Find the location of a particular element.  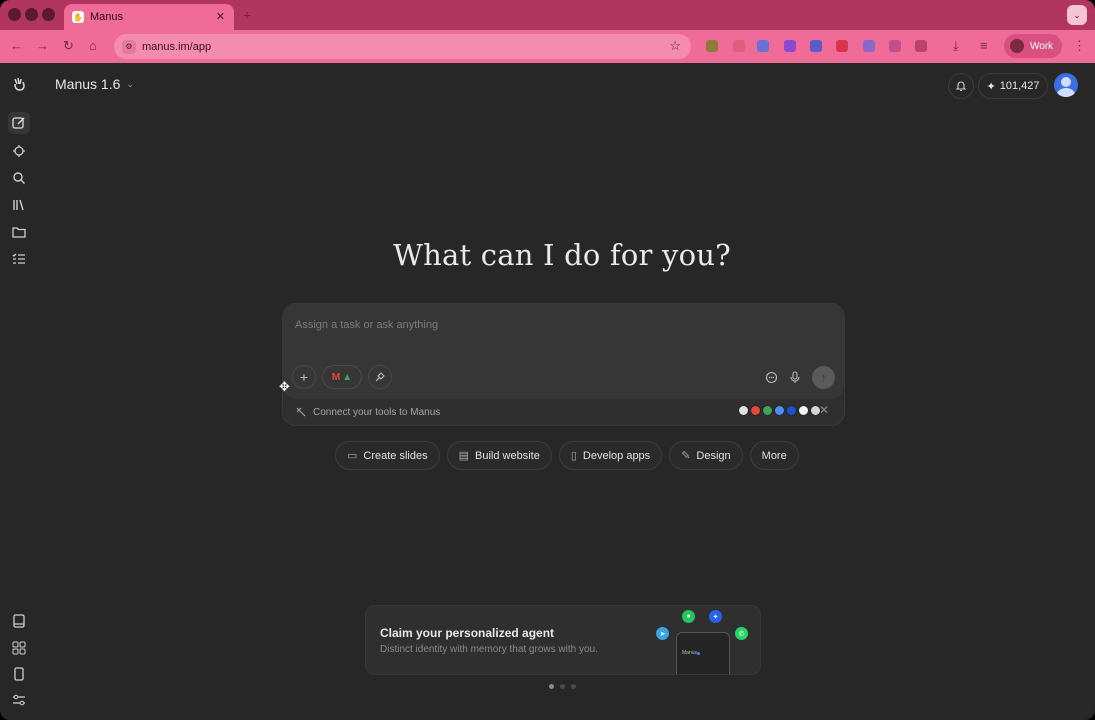

close-window-button is located at coordinates (14, 14).